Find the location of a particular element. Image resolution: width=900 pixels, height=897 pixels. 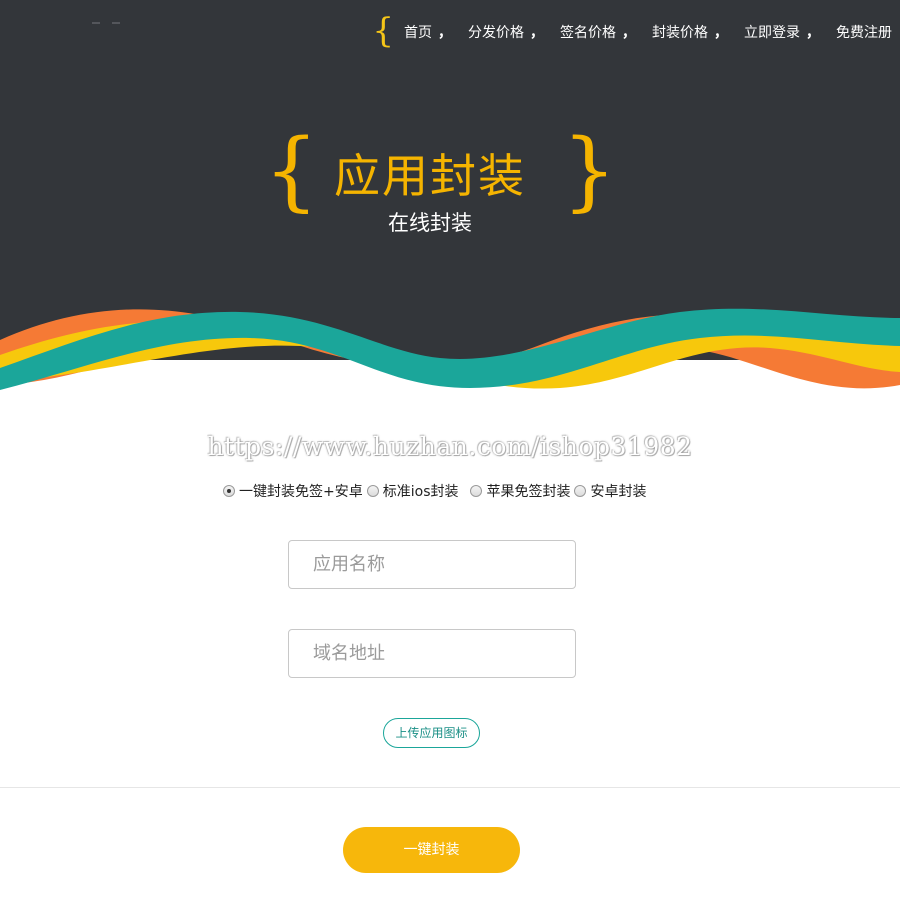

option-label: 安卓封装 is located at coordinates (618, 492).